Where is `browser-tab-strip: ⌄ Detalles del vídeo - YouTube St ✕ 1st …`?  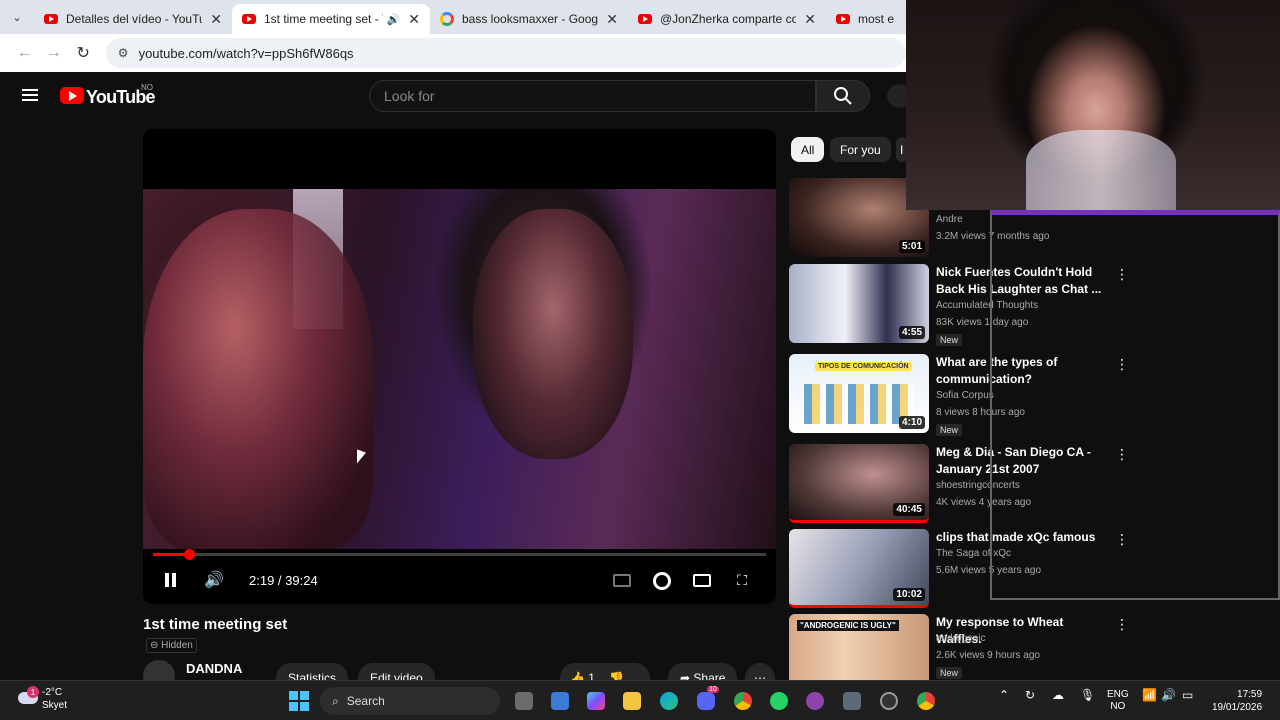 browser-tab-strip: ⌄ Detalles del vídeo - YouTube St ✕ 1st … is located at coordinates (453, 17).